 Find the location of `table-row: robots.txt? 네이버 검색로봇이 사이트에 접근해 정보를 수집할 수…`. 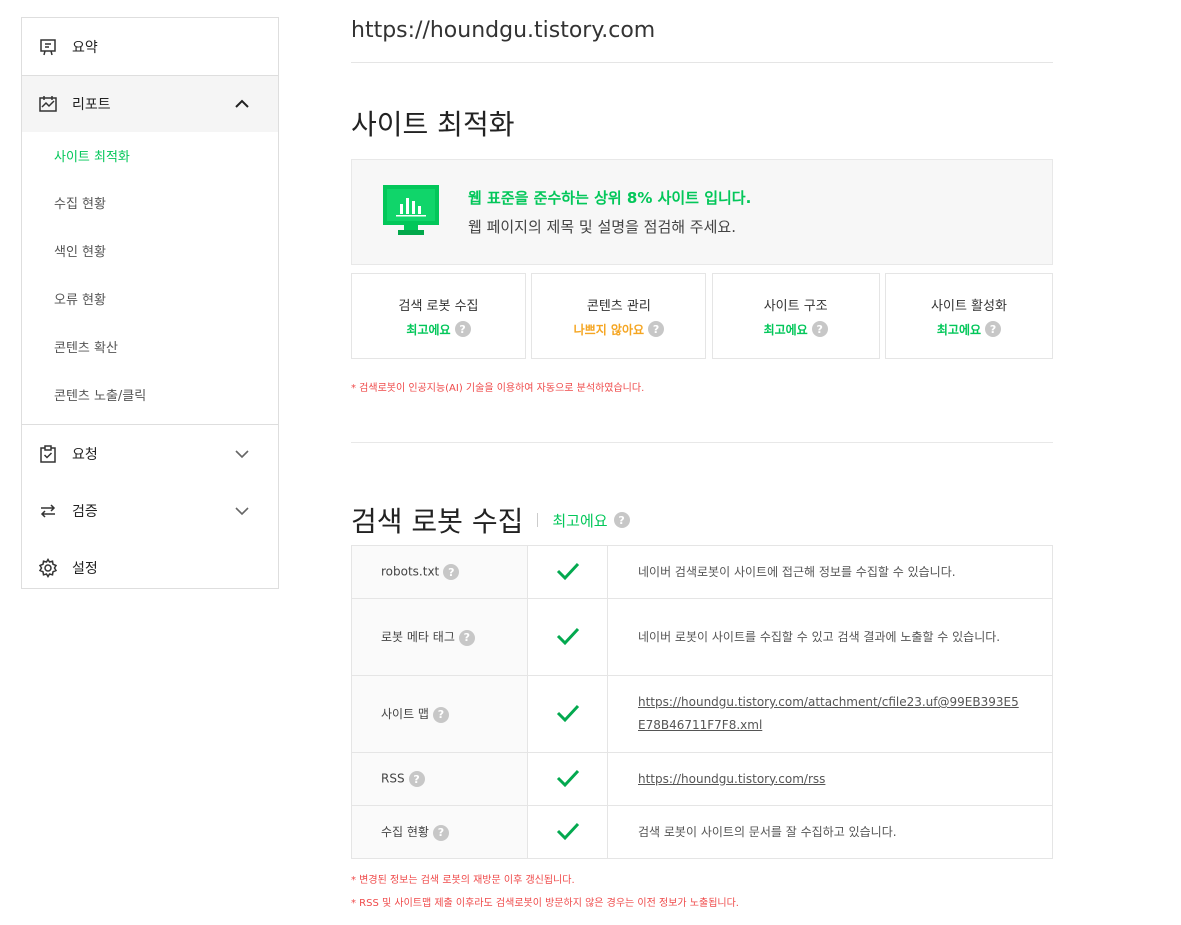

table-row: robots.txt? 네이버 검색로봇이 사이트에 접근해 정보를 수집할 수… is located at coordinates (702, 572).